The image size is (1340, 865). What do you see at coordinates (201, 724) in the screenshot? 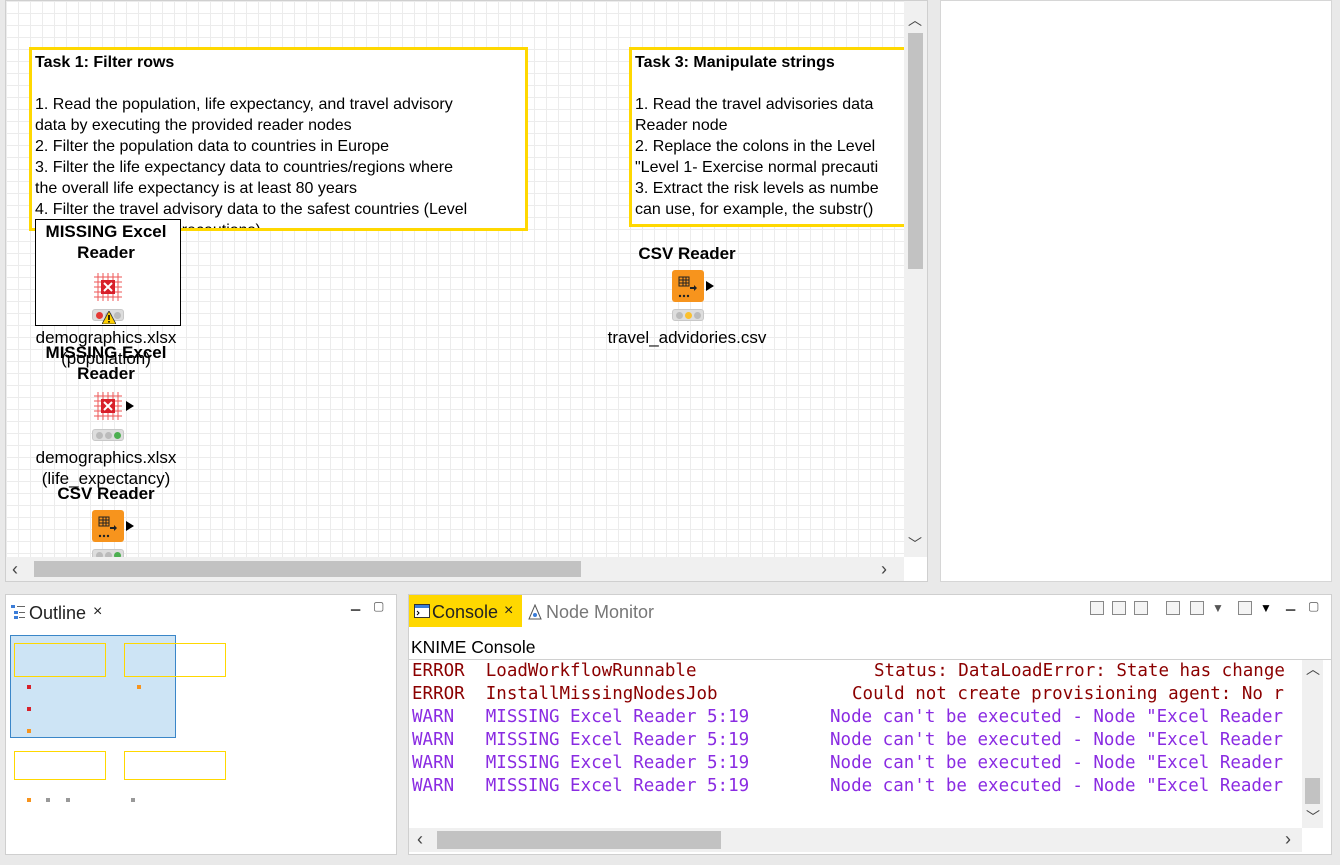
I see `outline-view: Outline × ▁ ▢` at bounding box center [201, 724].